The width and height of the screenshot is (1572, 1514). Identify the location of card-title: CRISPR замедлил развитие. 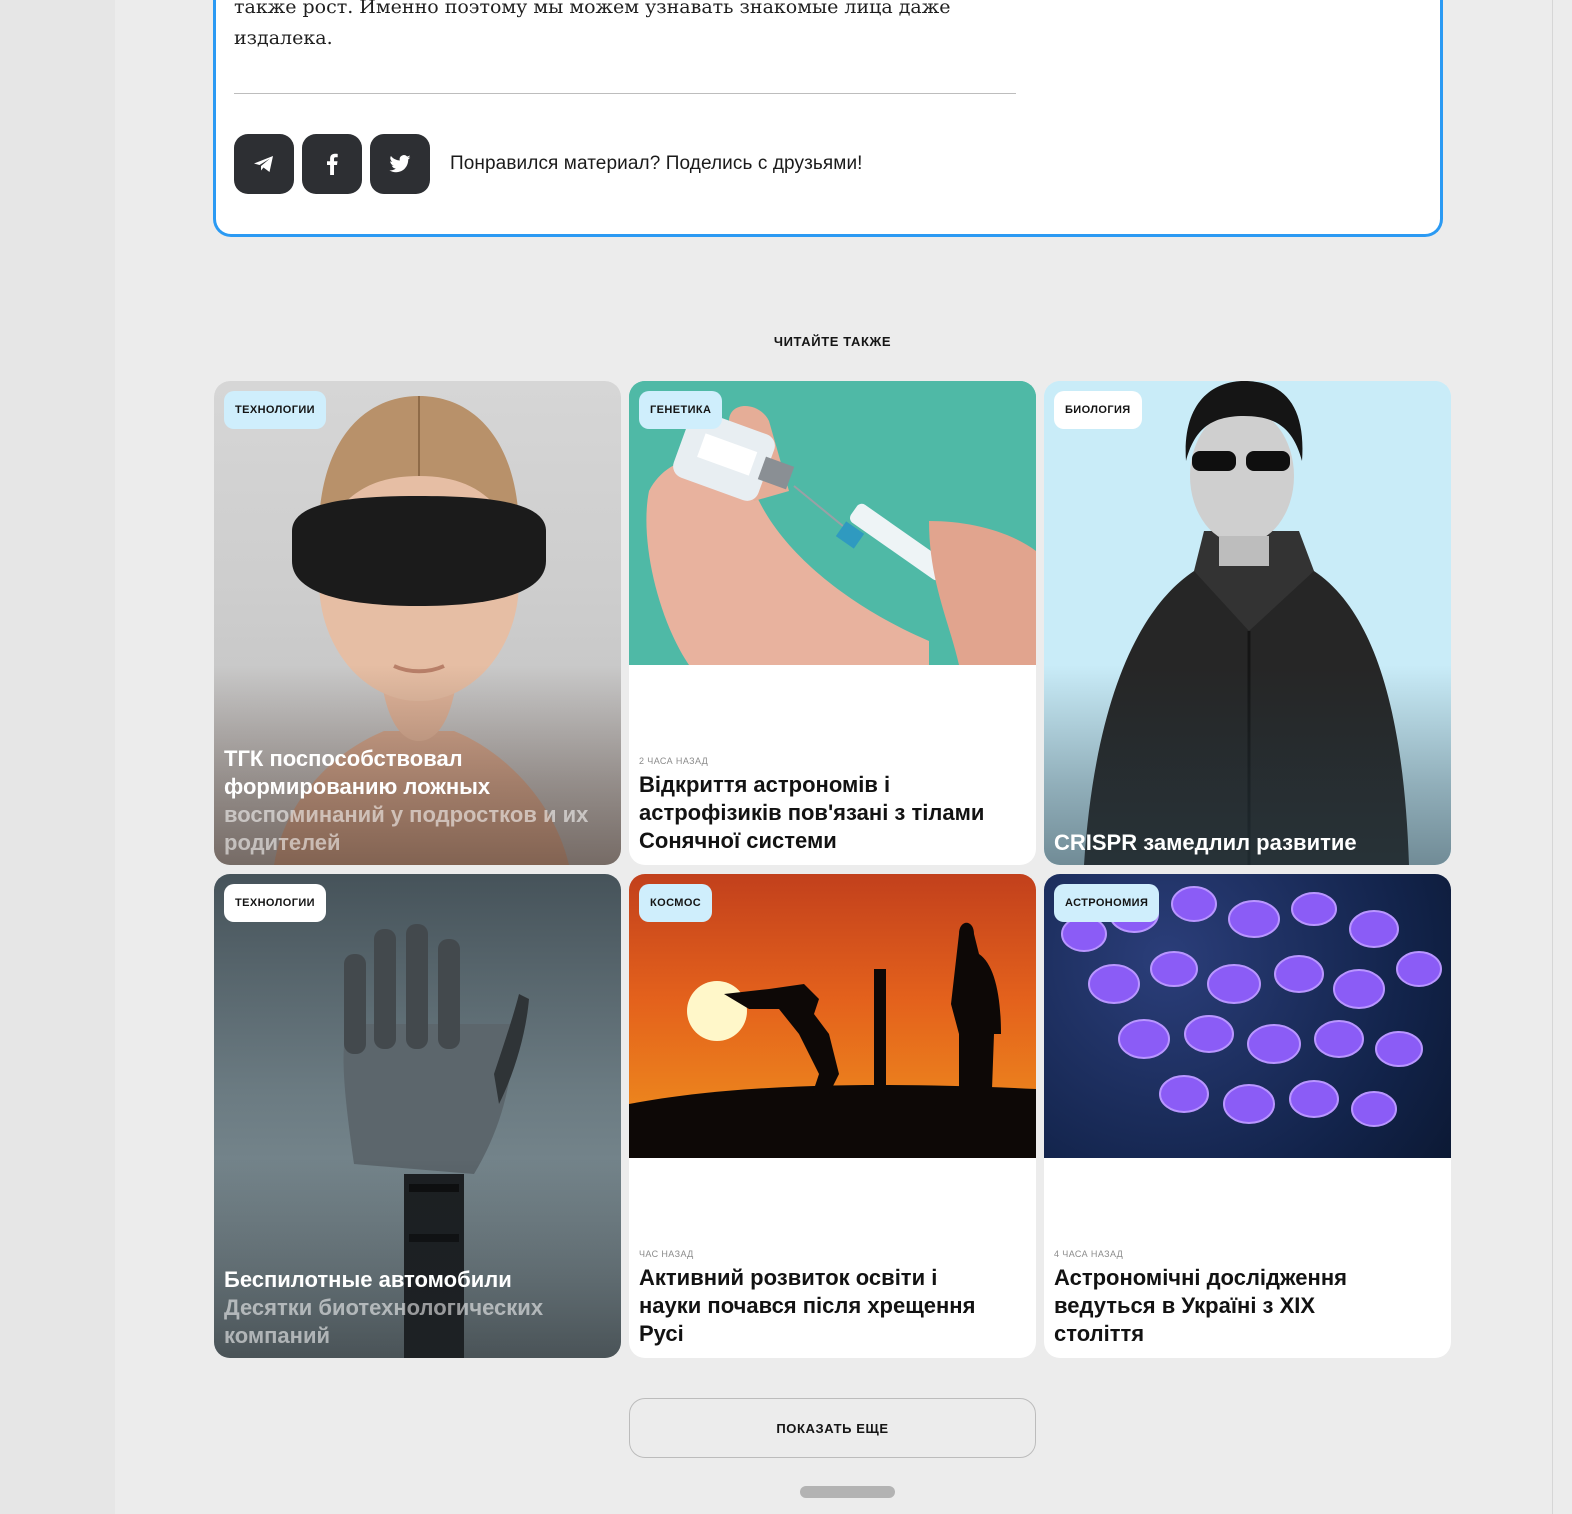
(1237, 843).